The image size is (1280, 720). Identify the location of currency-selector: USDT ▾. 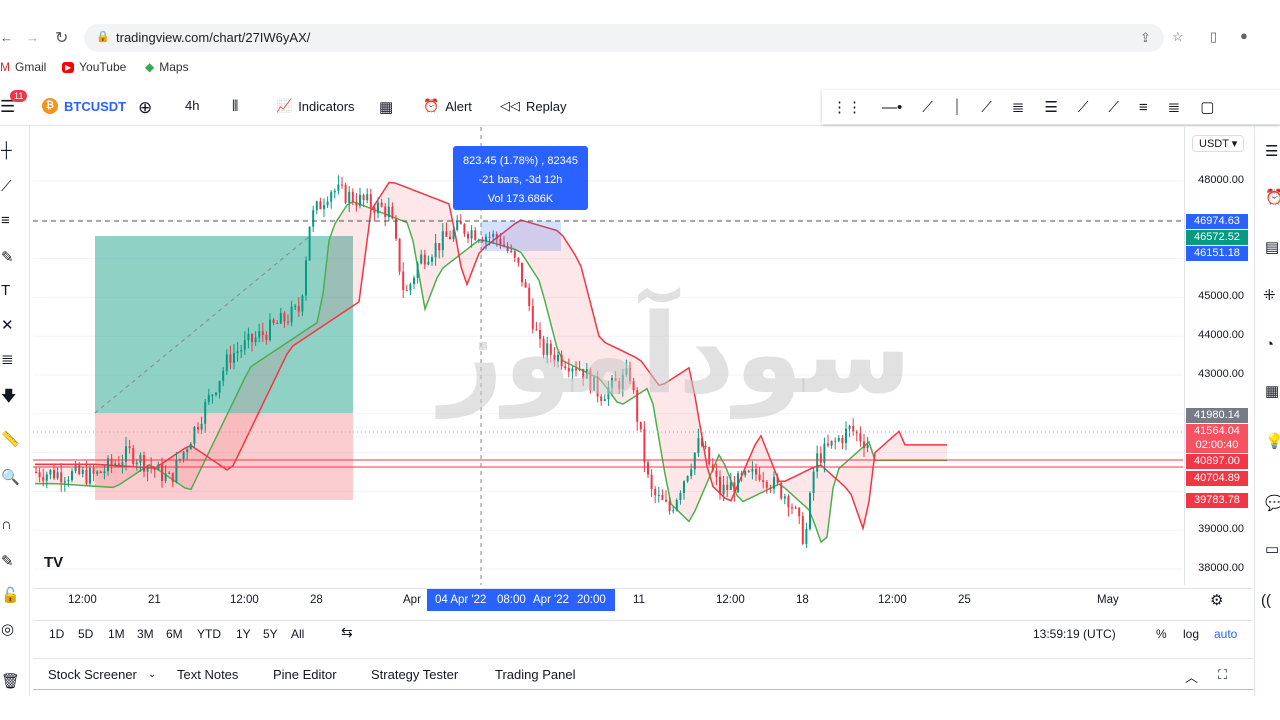
(1218, 143).